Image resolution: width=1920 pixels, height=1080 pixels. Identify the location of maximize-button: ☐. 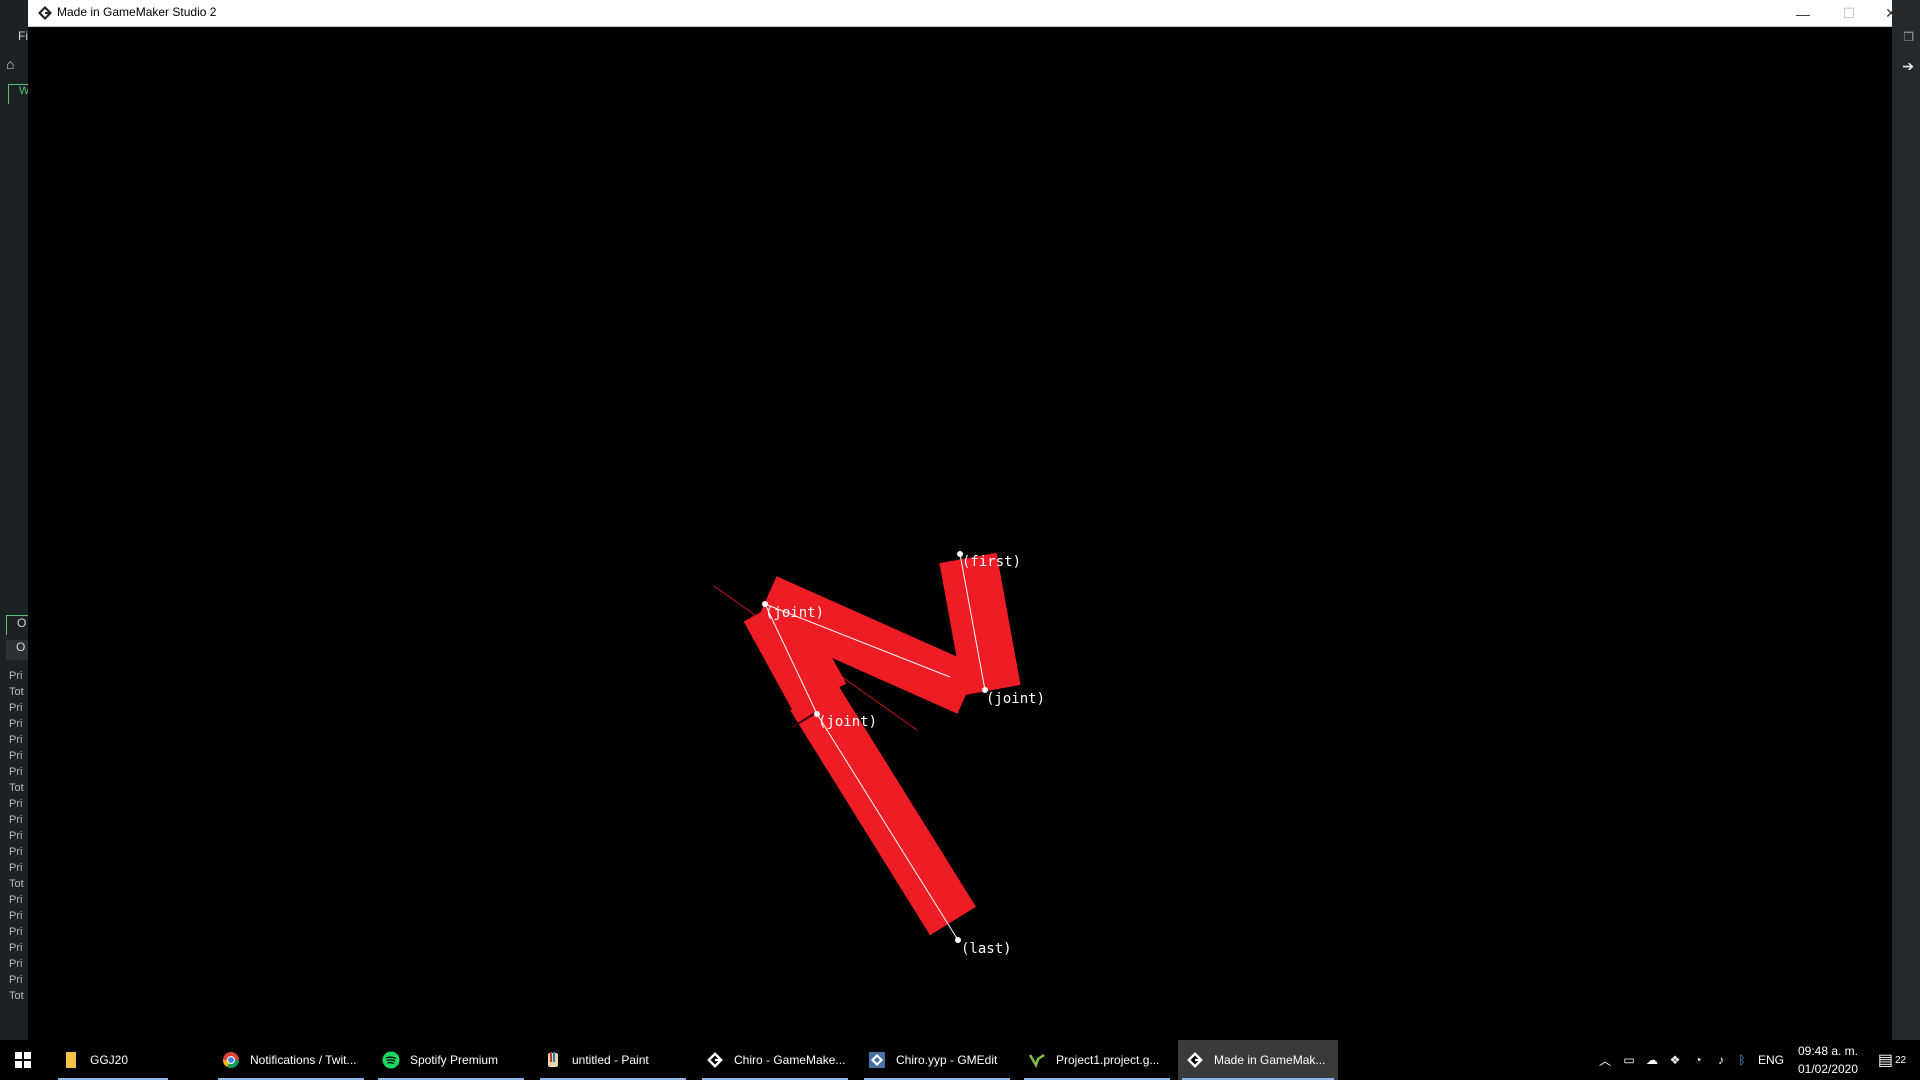
(1849, 13).